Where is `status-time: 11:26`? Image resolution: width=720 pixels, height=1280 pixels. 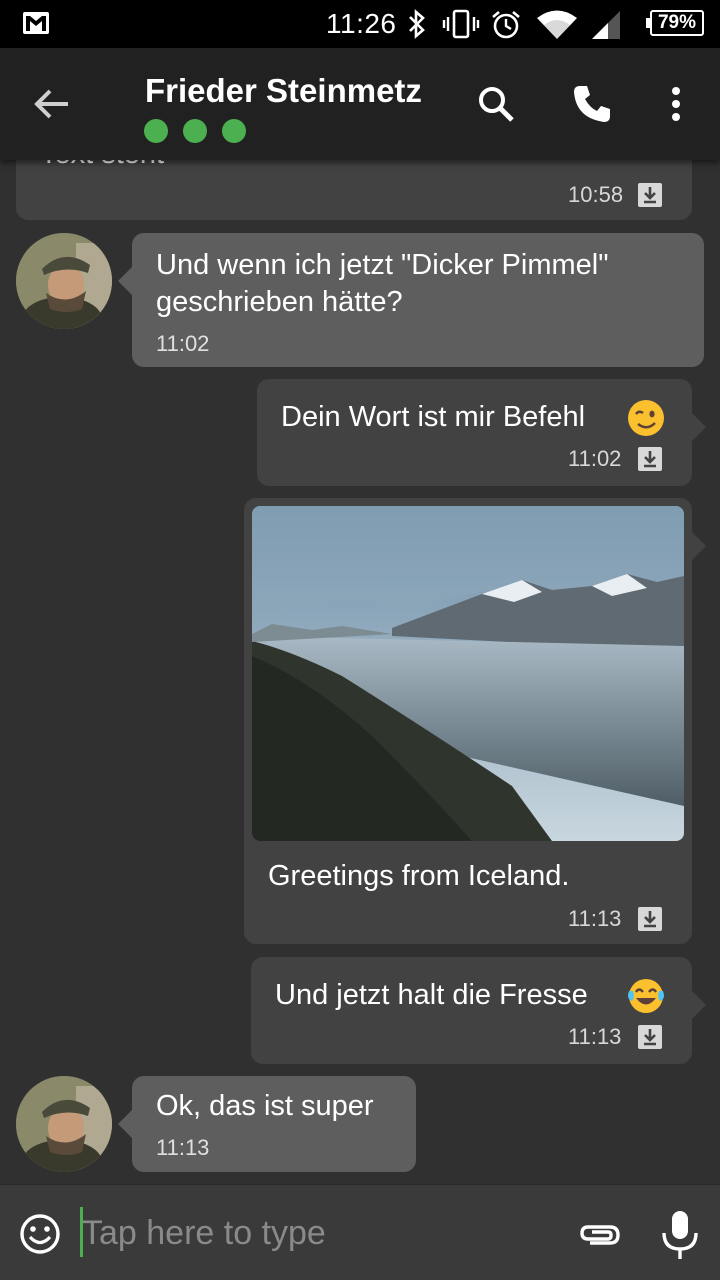
status-time: 11:26 is located at coordinates (361, 23).